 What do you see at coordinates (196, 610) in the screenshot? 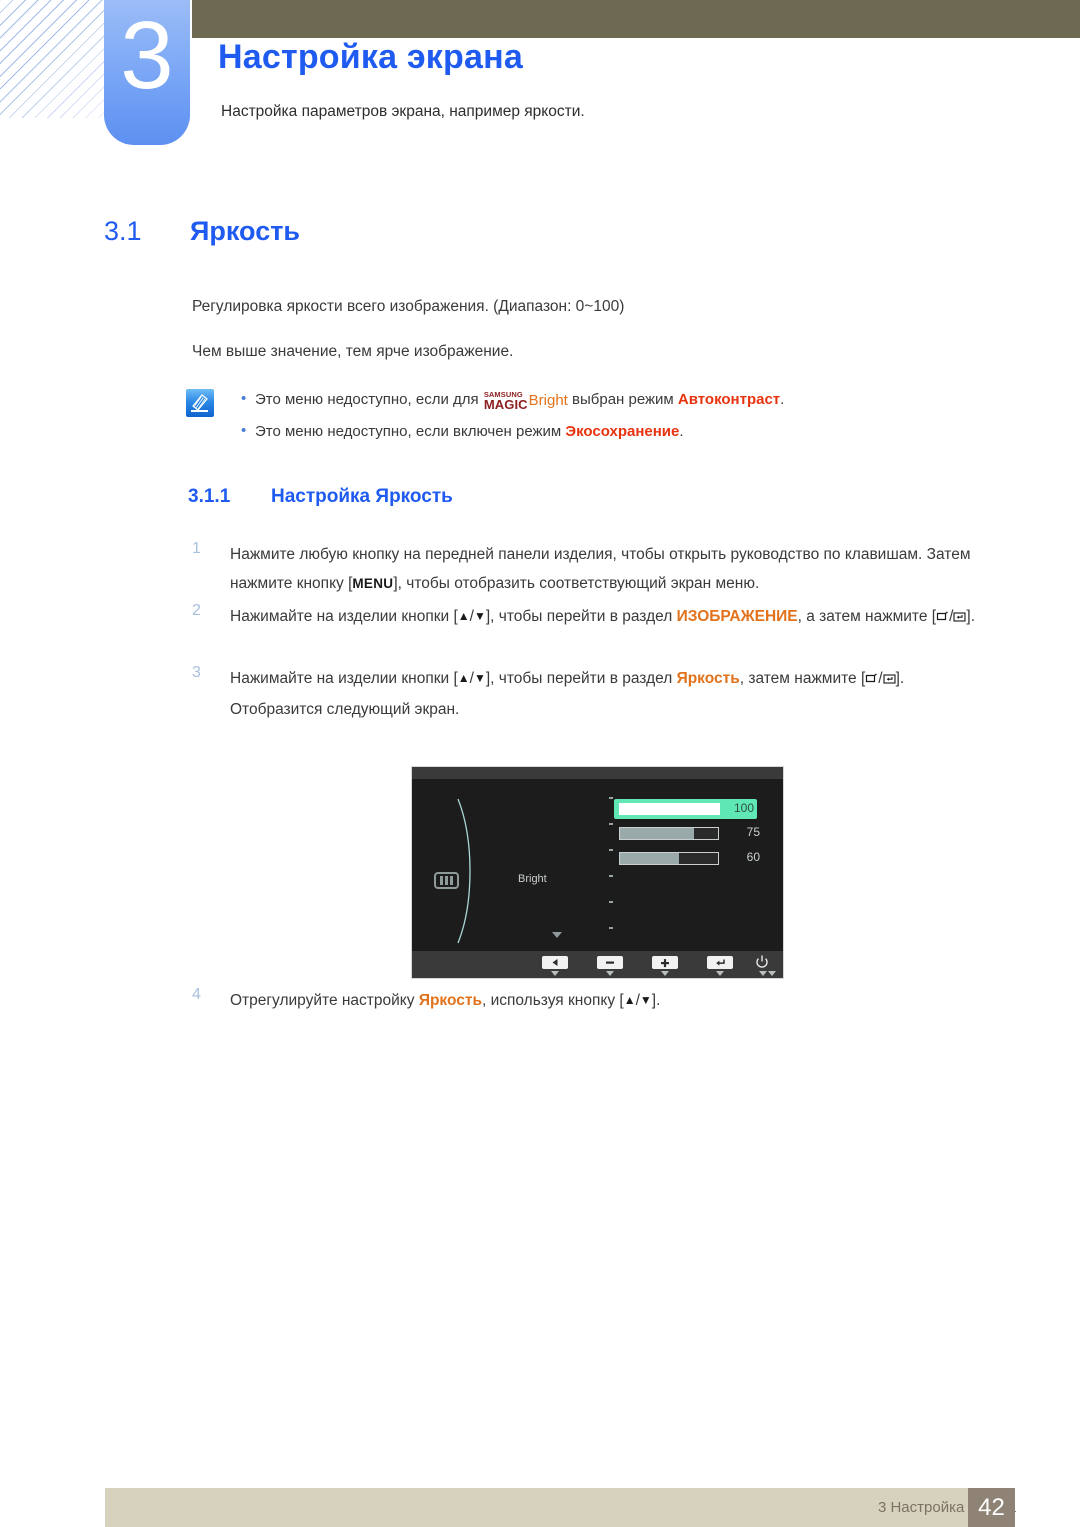
I see `step-number: 2` at bounding box center [196, 610].